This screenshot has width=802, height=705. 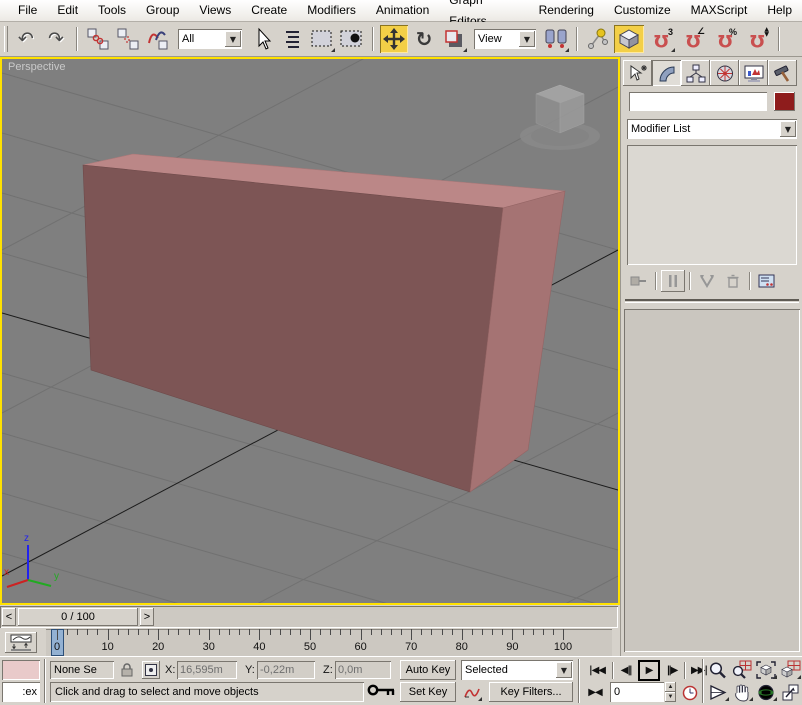 What do you see at coordinates (21, 692) in the screenshot?
I see `maxscript-listener-pane: :ex` at bounding box center [21, 692].